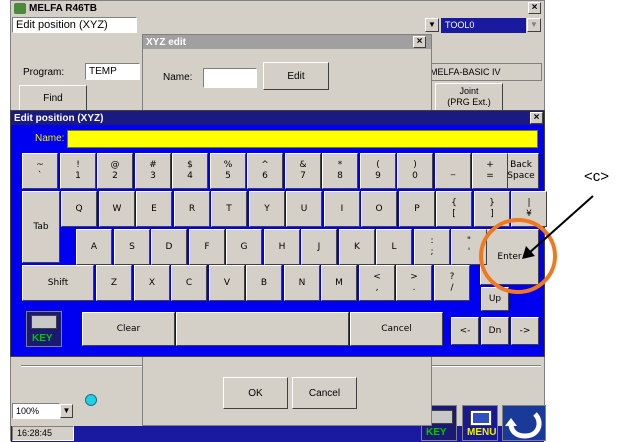 The width and height of the screenshot is (623, 442). Describe the element at coordinates (74, 25) in the screenshot. I see `menu-select: Edit position (XYZ)` at that location.